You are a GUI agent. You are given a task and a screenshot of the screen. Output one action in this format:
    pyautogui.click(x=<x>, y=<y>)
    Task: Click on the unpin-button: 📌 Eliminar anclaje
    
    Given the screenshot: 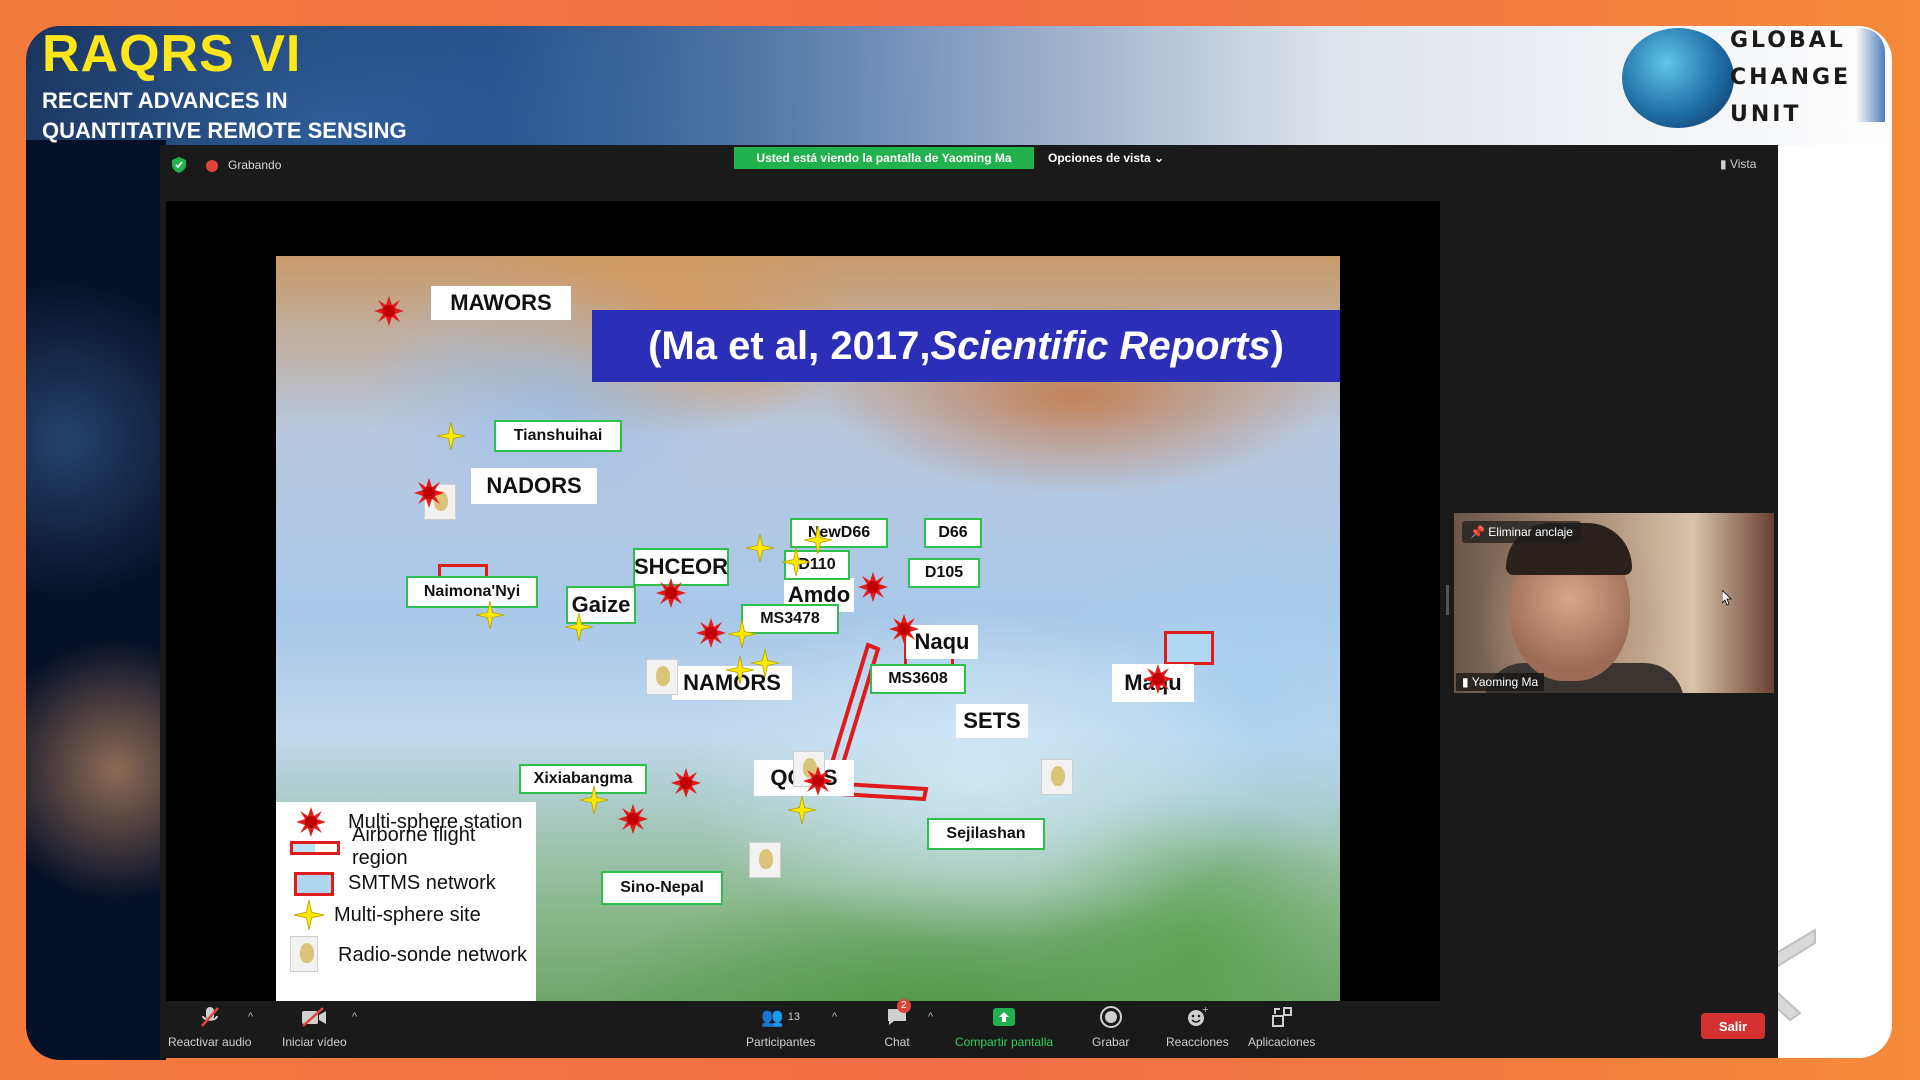 What is the action you would take?
    pyautogui.click(x=1521, y=532)
    